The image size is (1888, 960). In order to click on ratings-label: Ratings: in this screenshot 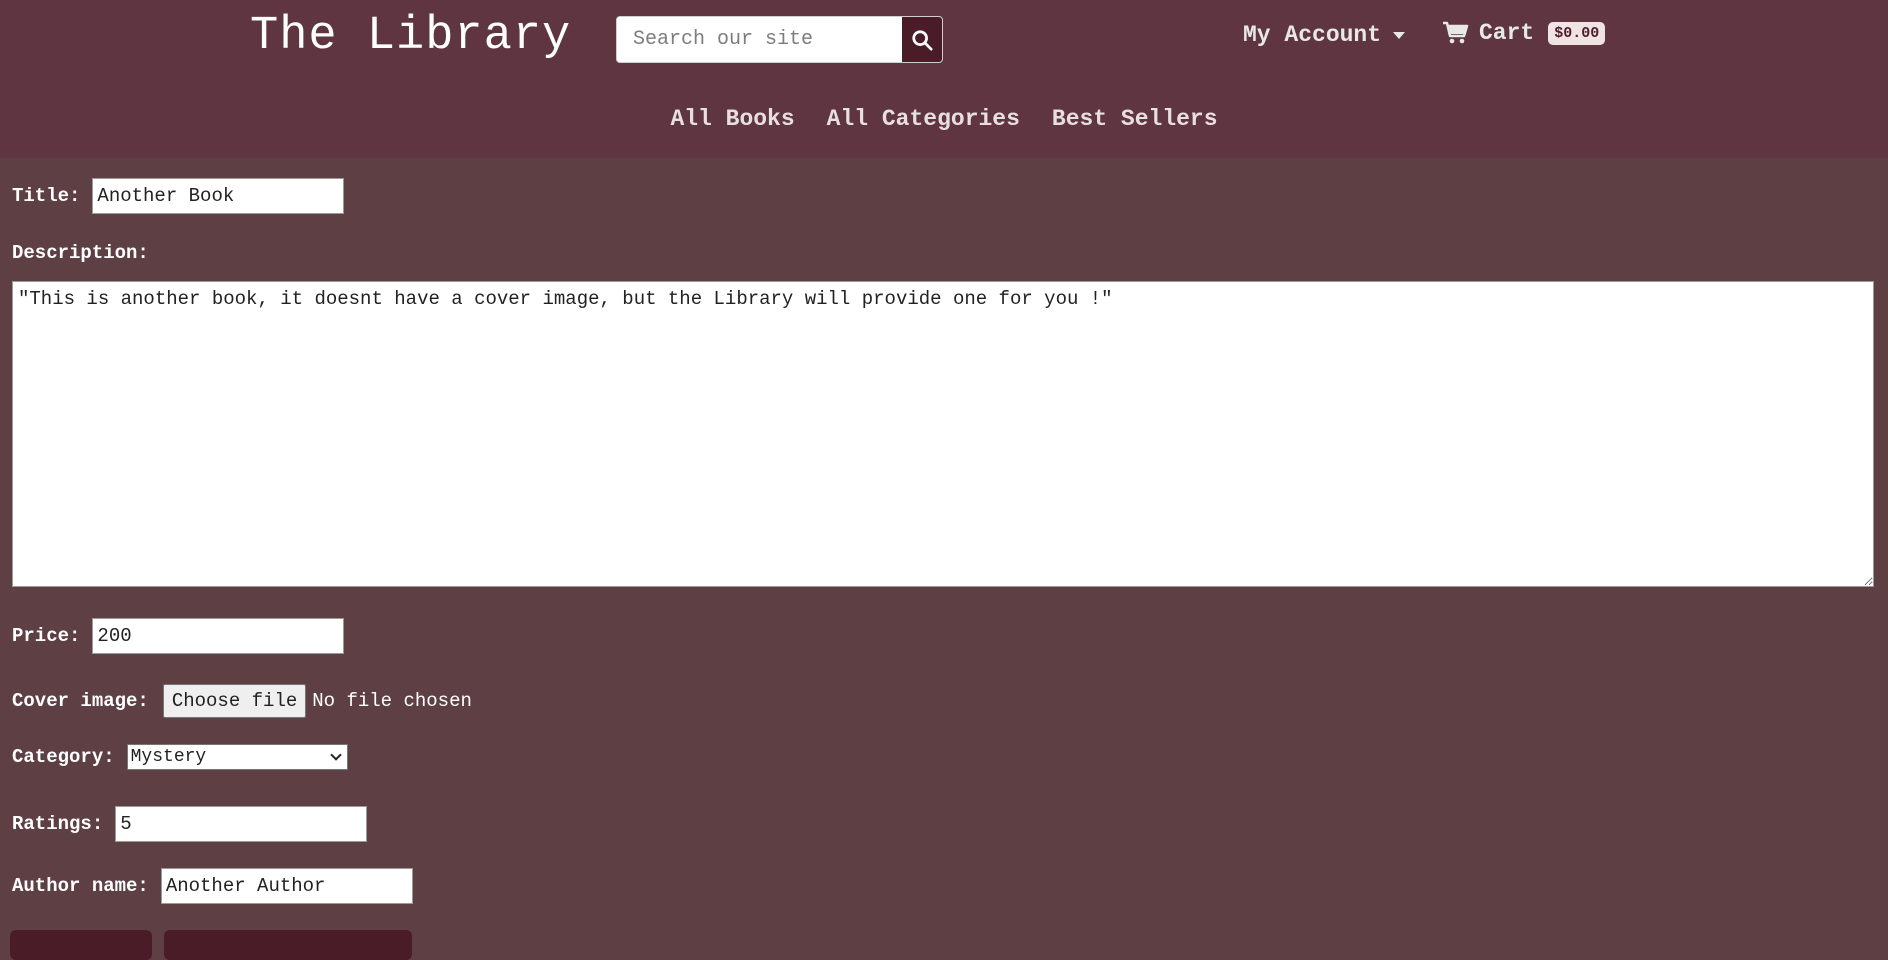, I will do `click(58, 824)`.